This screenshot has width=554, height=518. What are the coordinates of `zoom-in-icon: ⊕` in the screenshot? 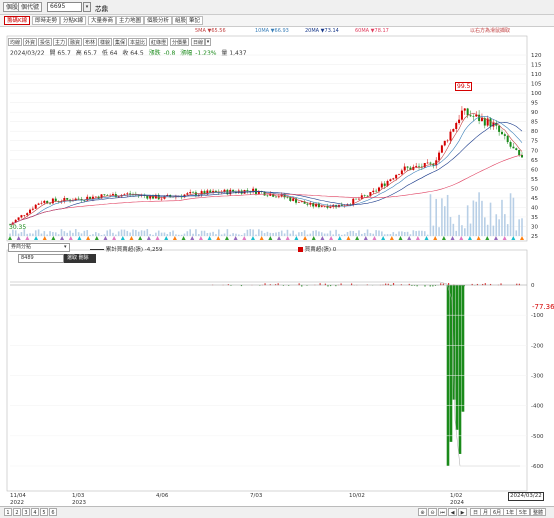 It's located at (422, 512).